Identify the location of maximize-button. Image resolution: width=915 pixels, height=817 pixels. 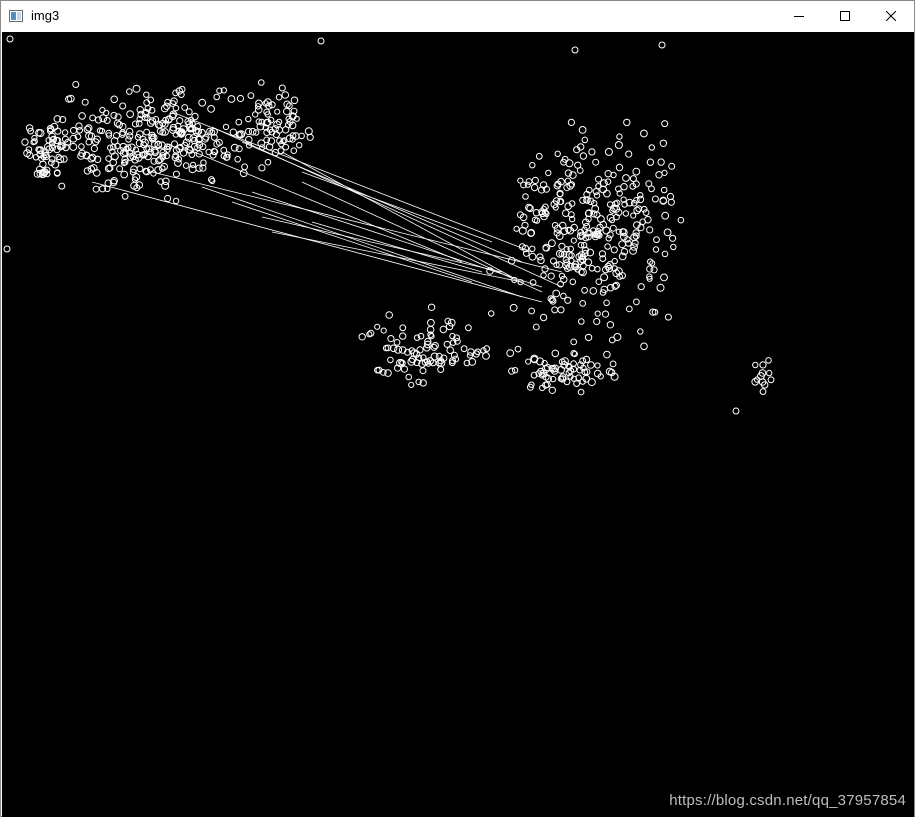
(845, 16).